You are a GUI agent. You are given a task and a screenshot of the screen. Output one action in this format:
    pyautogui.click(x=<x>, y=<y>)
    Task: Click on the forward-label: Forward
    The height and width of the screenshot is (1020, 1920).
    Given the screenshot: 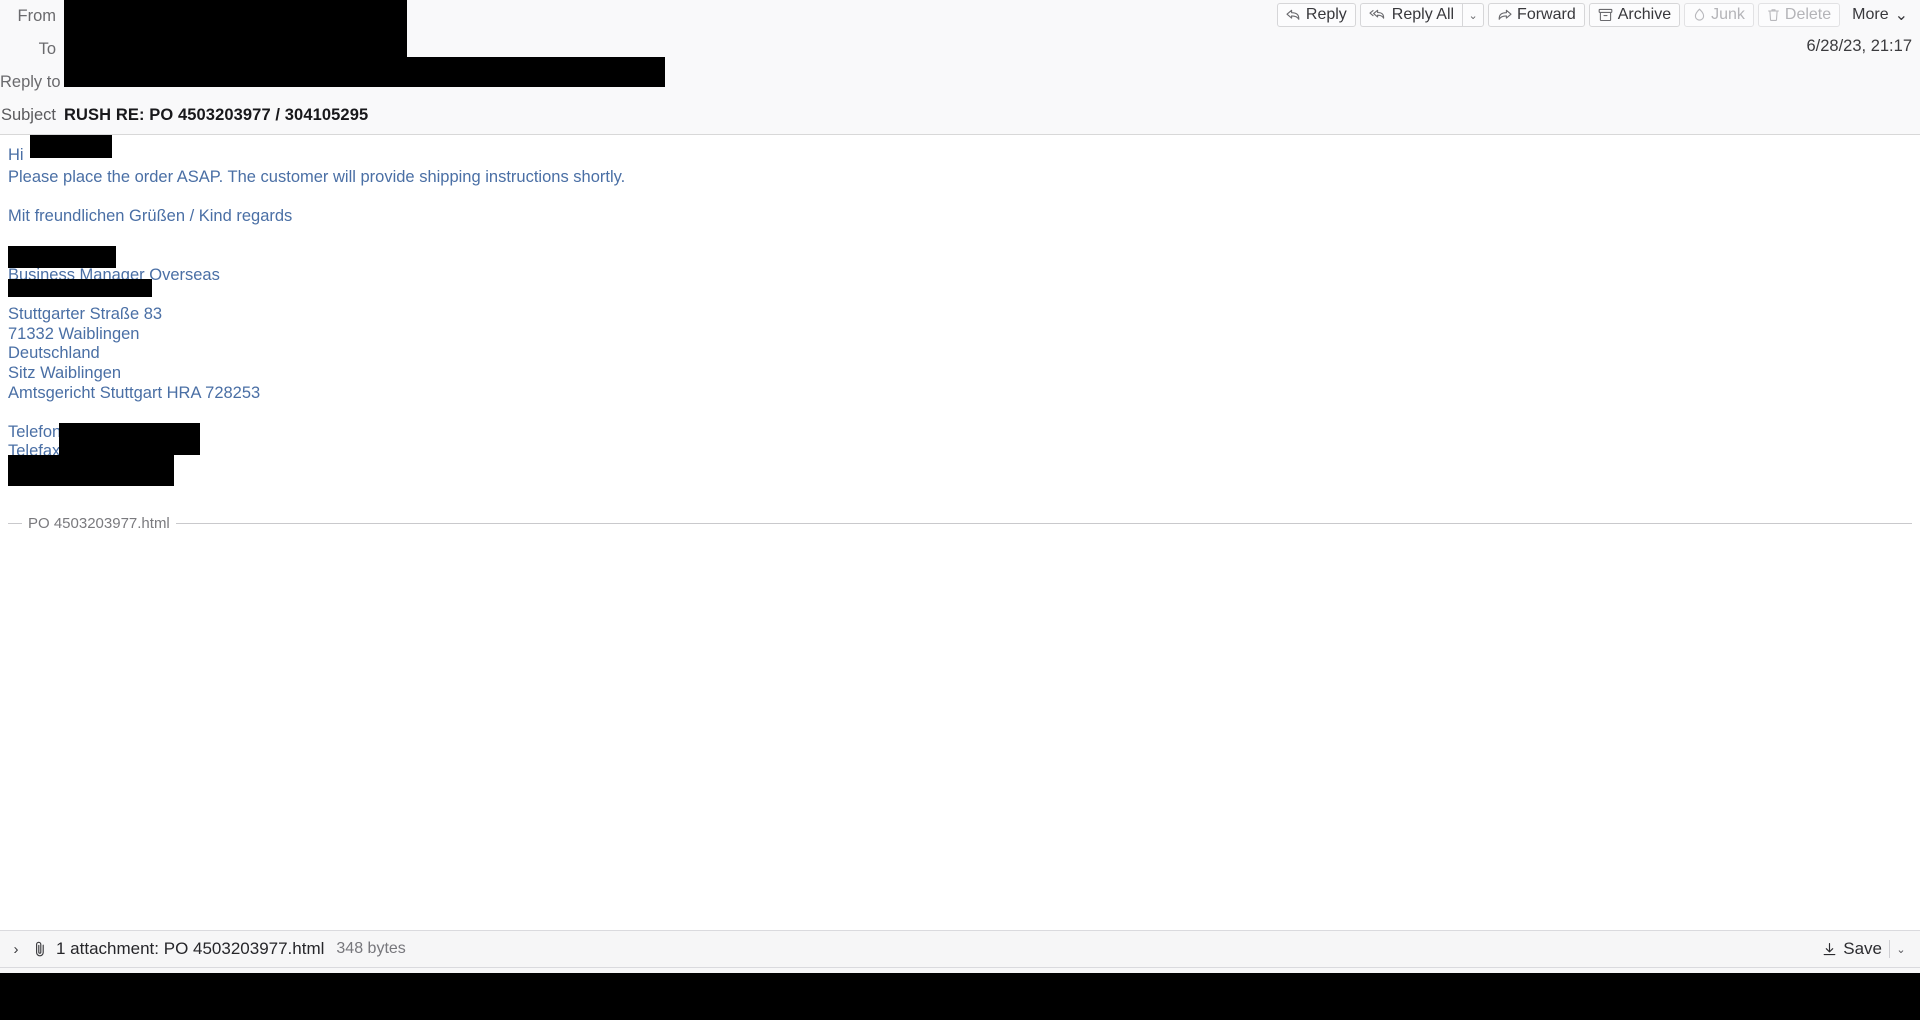 What is the action you would take?
    pyautogui.click(x=1546, y=14)
    